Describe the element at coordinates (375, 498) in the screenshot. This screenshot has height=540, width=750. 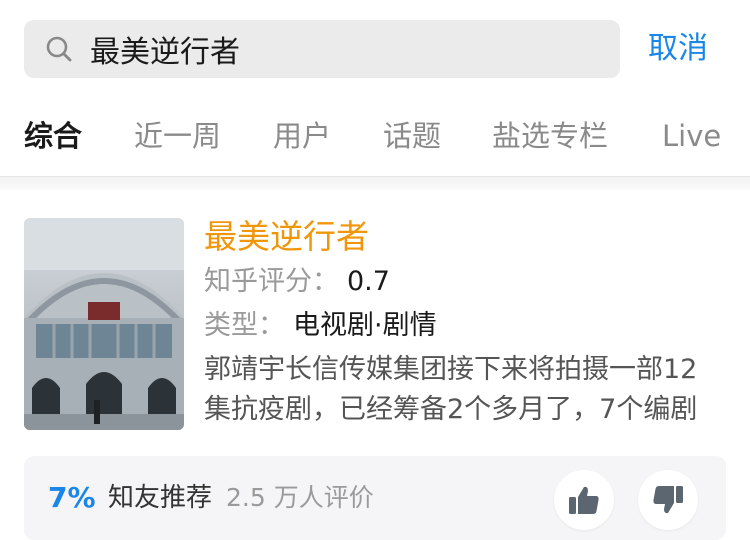
I see `recommend-card: 7% 知友推荐 2.5 万人评价` at that location.